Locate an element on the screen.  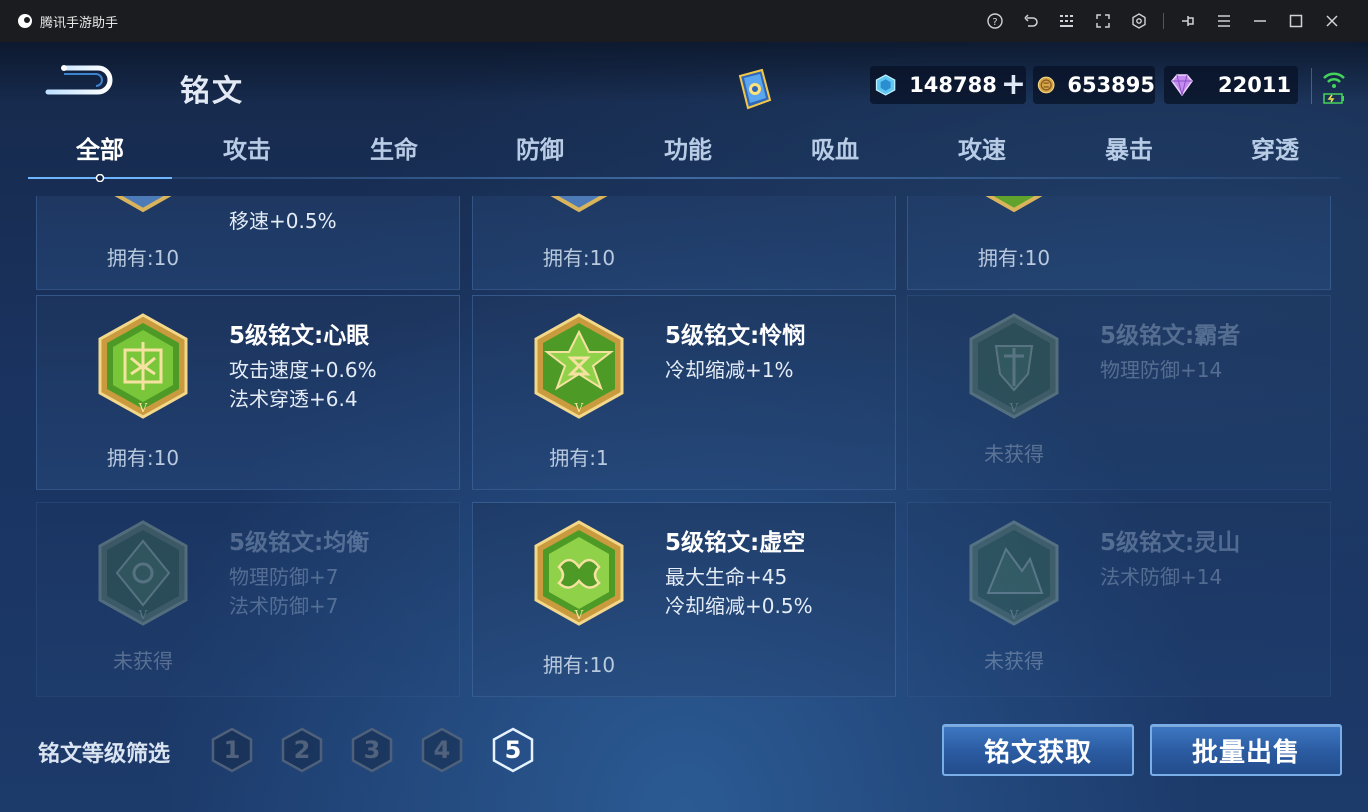
level-number: 4 is located at coordinates (442, 750).